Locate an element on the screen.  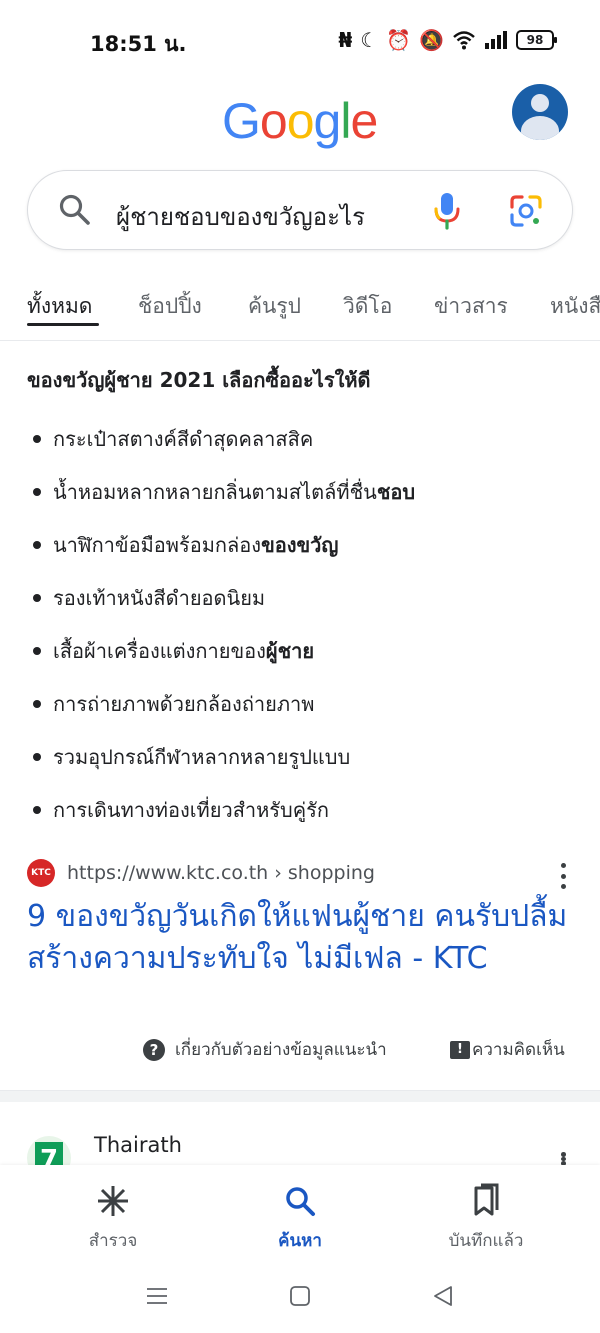
list-item-text: กระเป๋าสตางค์สีดำสุดคลาสสิค is located at coordinates (183, 438).